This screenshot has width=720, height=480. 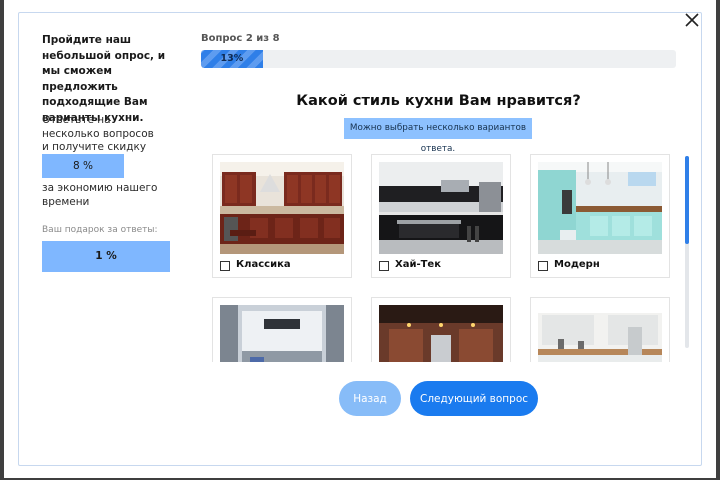 I want to click on progress-label: 13%, so click(x=232, y=58).